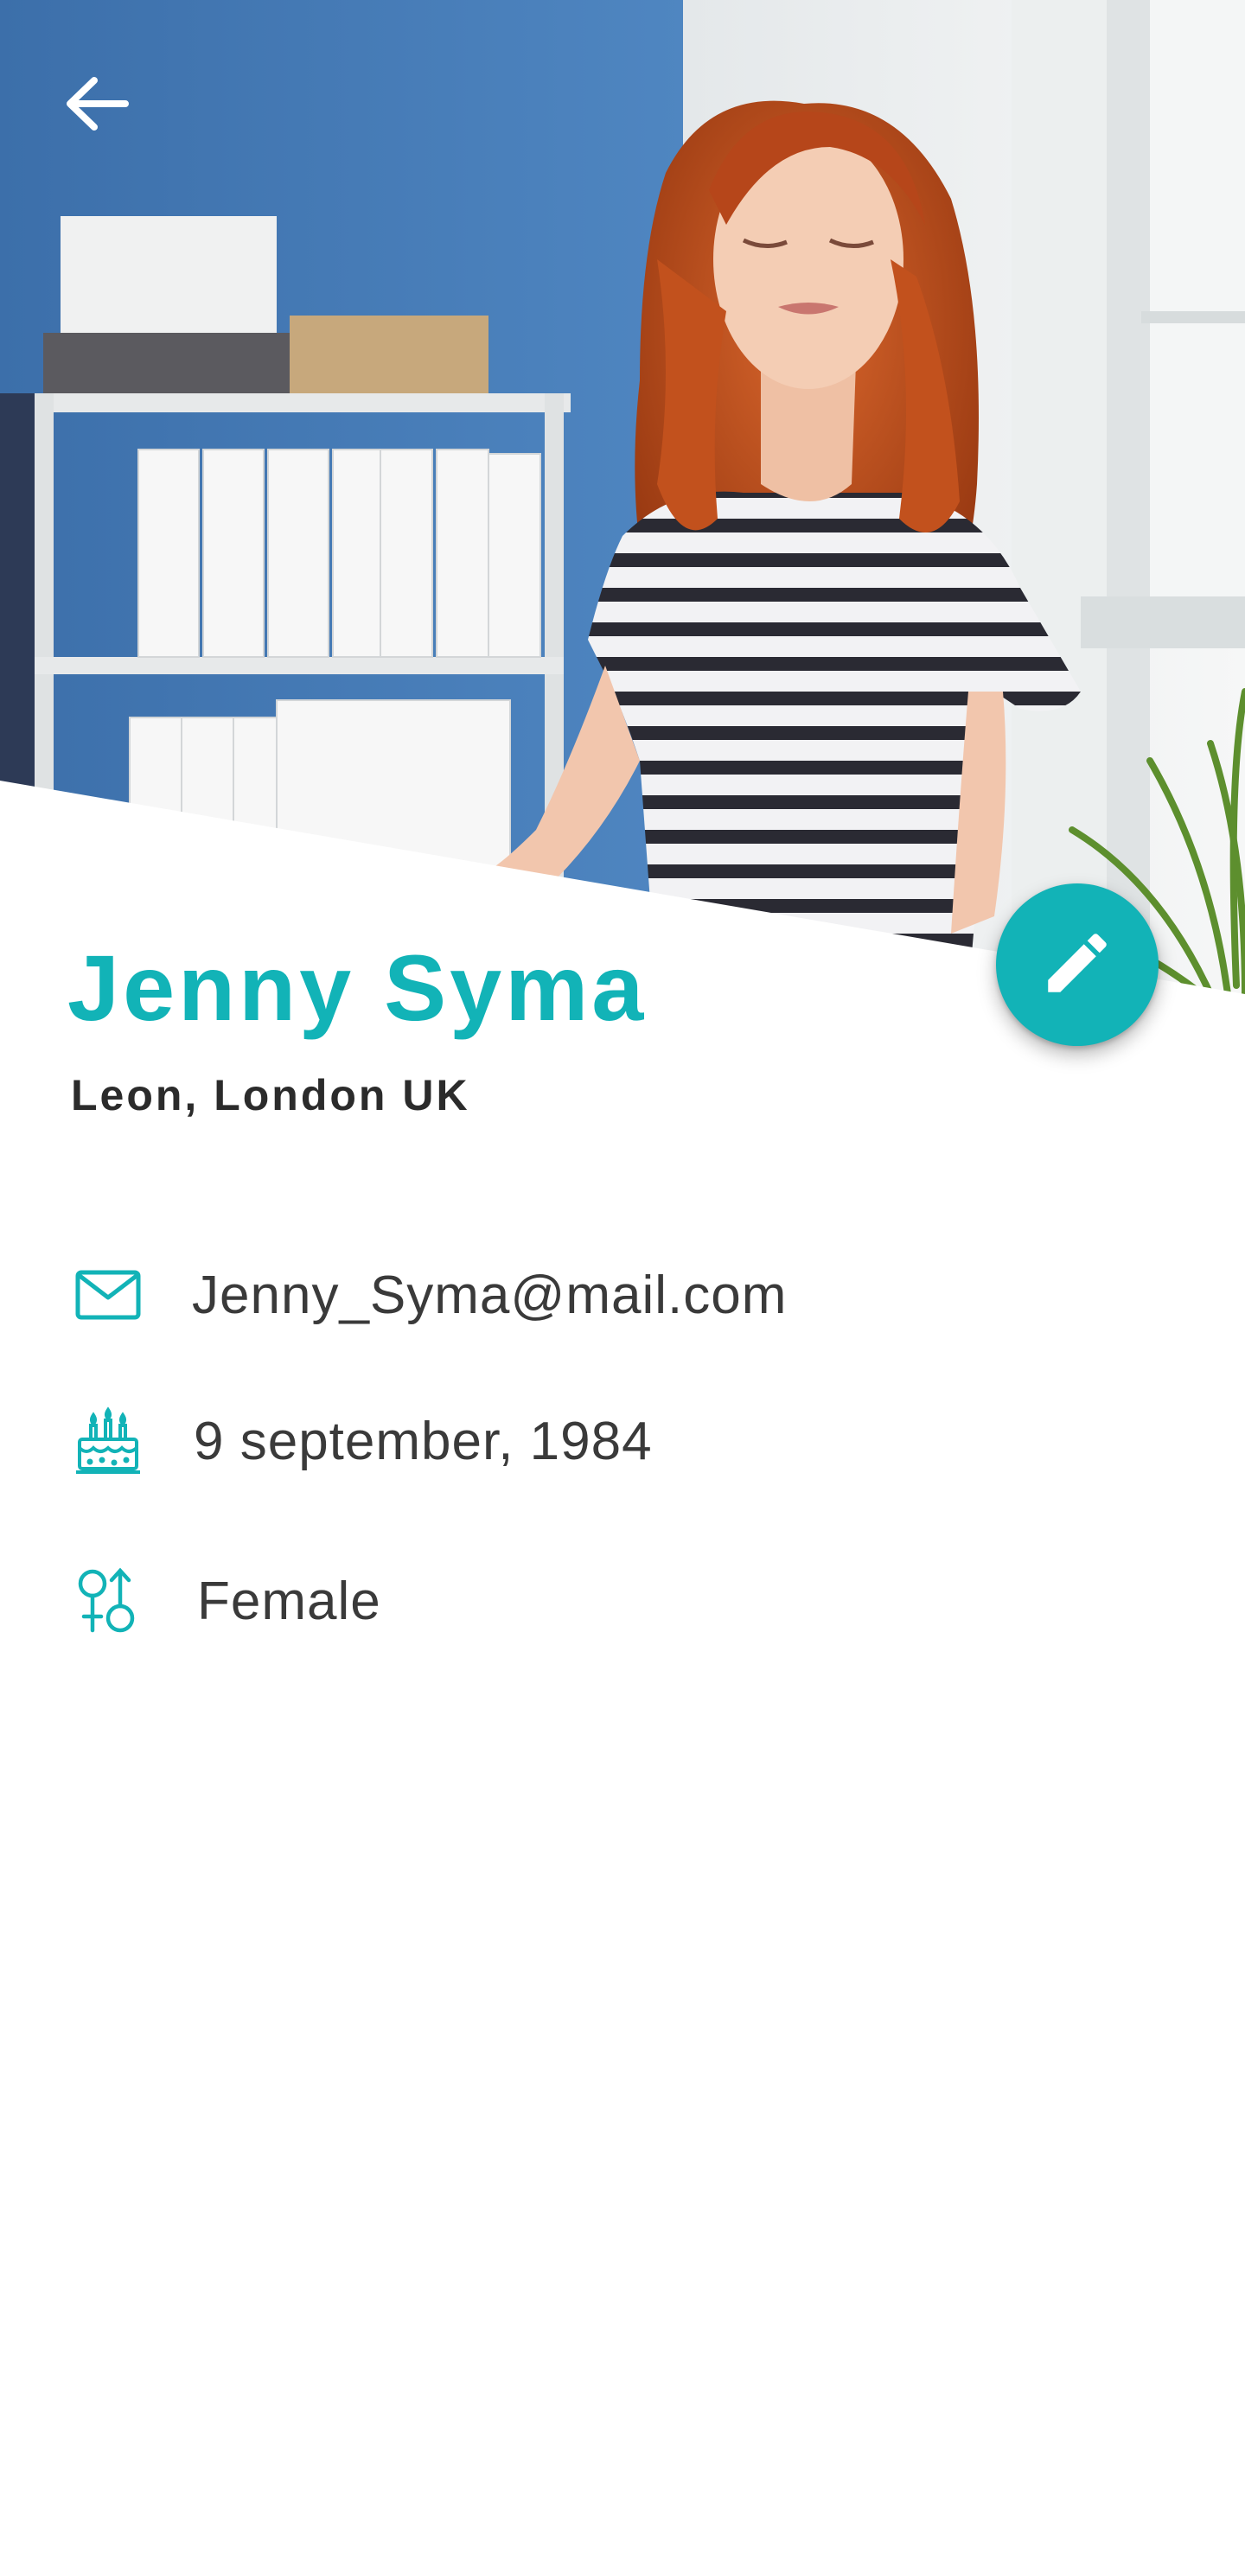 This screenshot has height=2576, width=1245. I want to click on birthday-value: 9 september, 1984, so click(423, 1441).